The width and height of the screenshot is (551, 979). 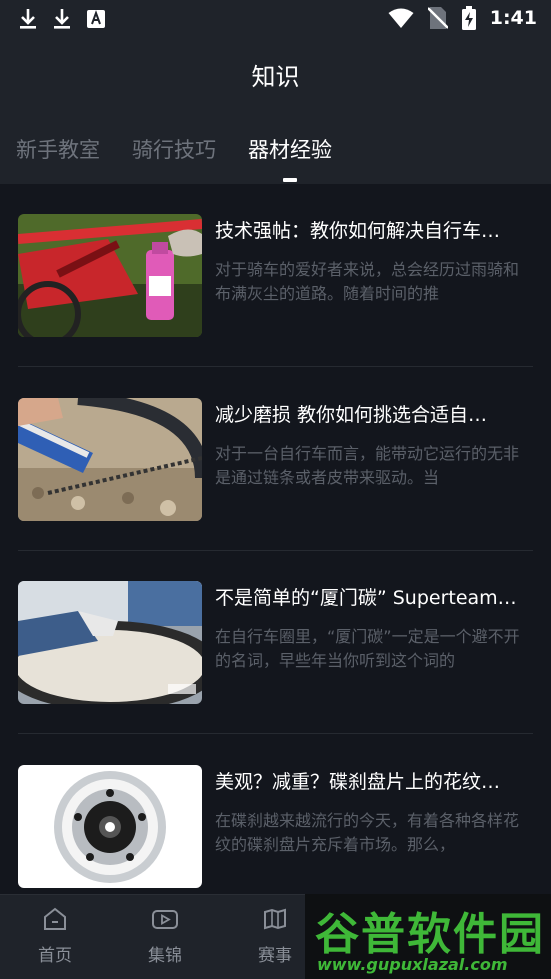 I want to click on font-a-icon, so click(x=96, y=19).